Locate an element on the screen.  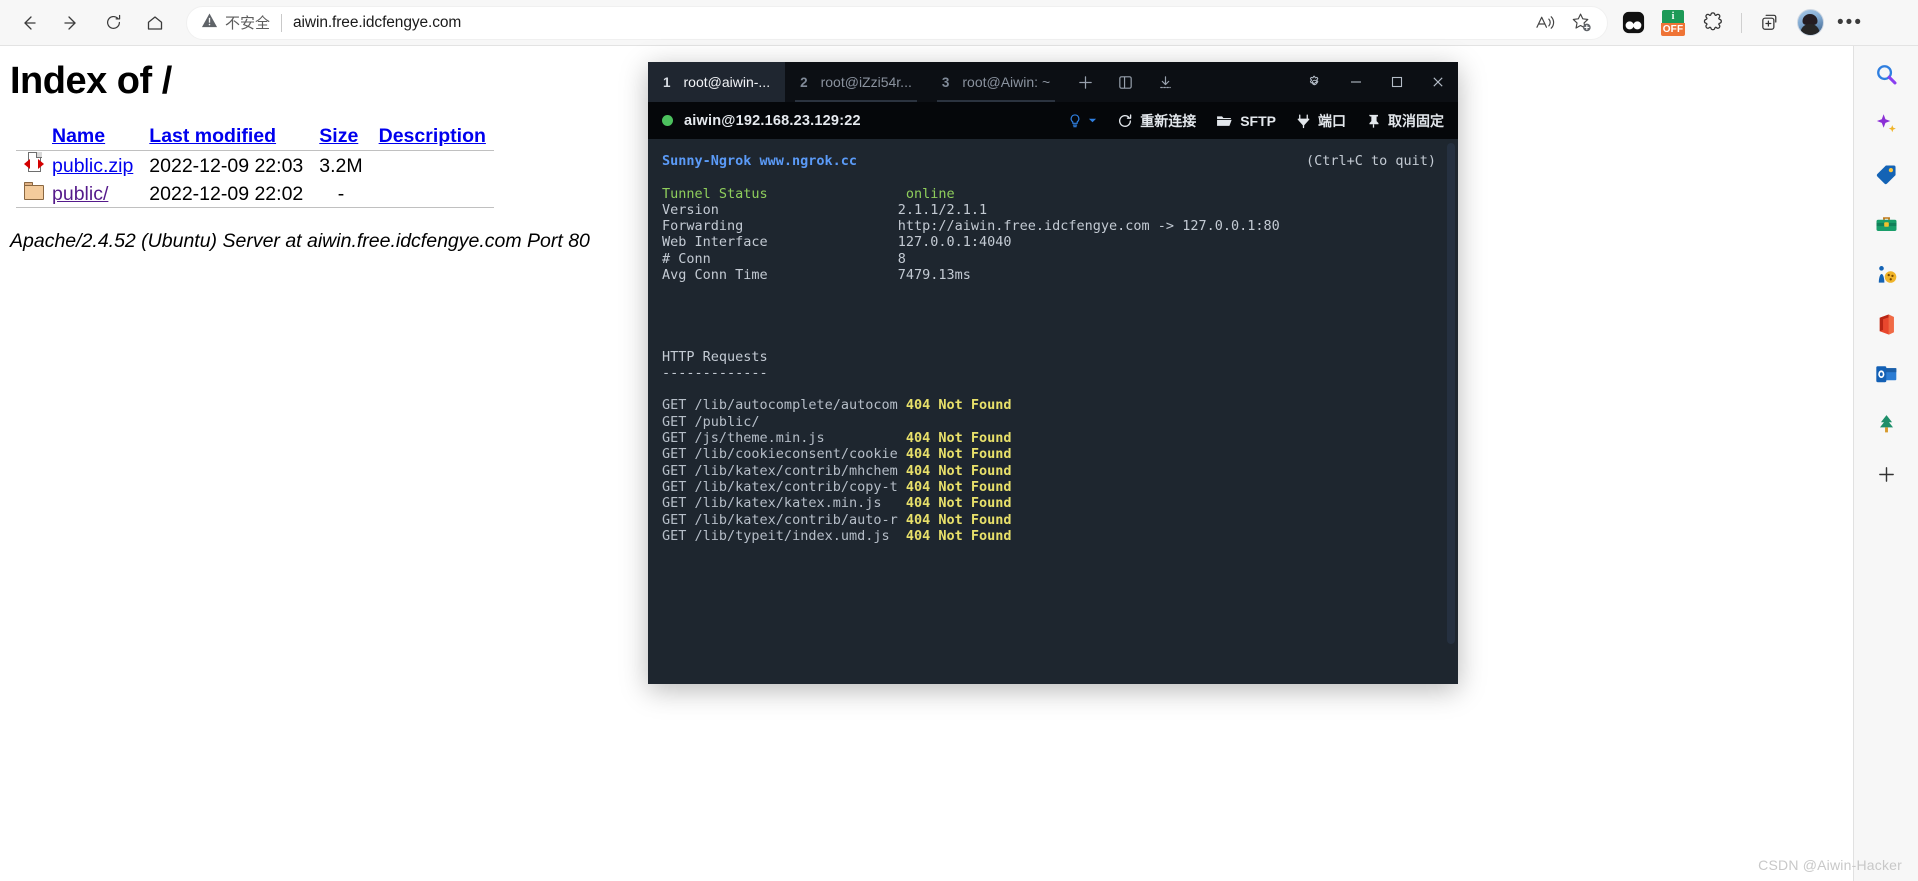
shopping-tag-icon is located at coordinates (1886, 174).